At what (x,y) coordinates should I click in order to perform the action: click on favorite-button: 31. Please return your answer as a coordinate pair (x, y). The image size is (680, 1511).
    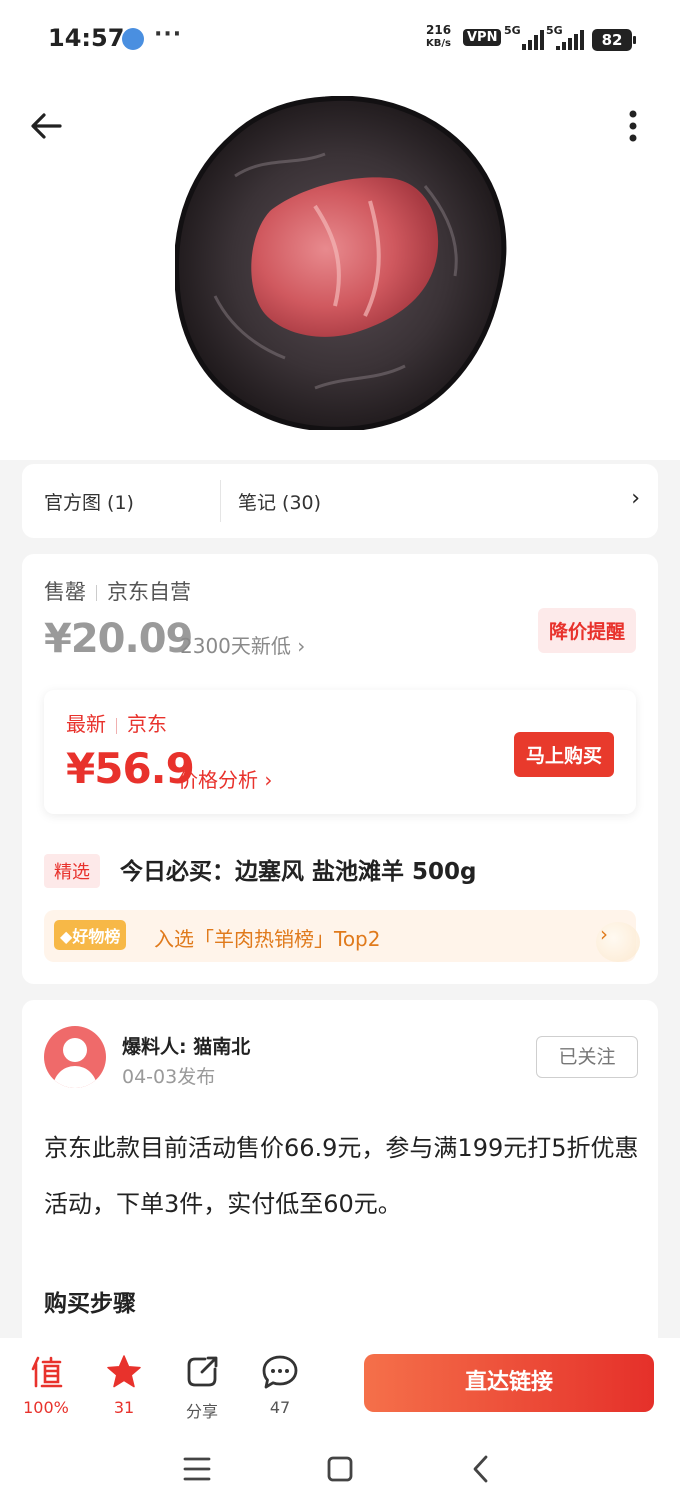
    Looking at the image, I should click on (124, 1384).